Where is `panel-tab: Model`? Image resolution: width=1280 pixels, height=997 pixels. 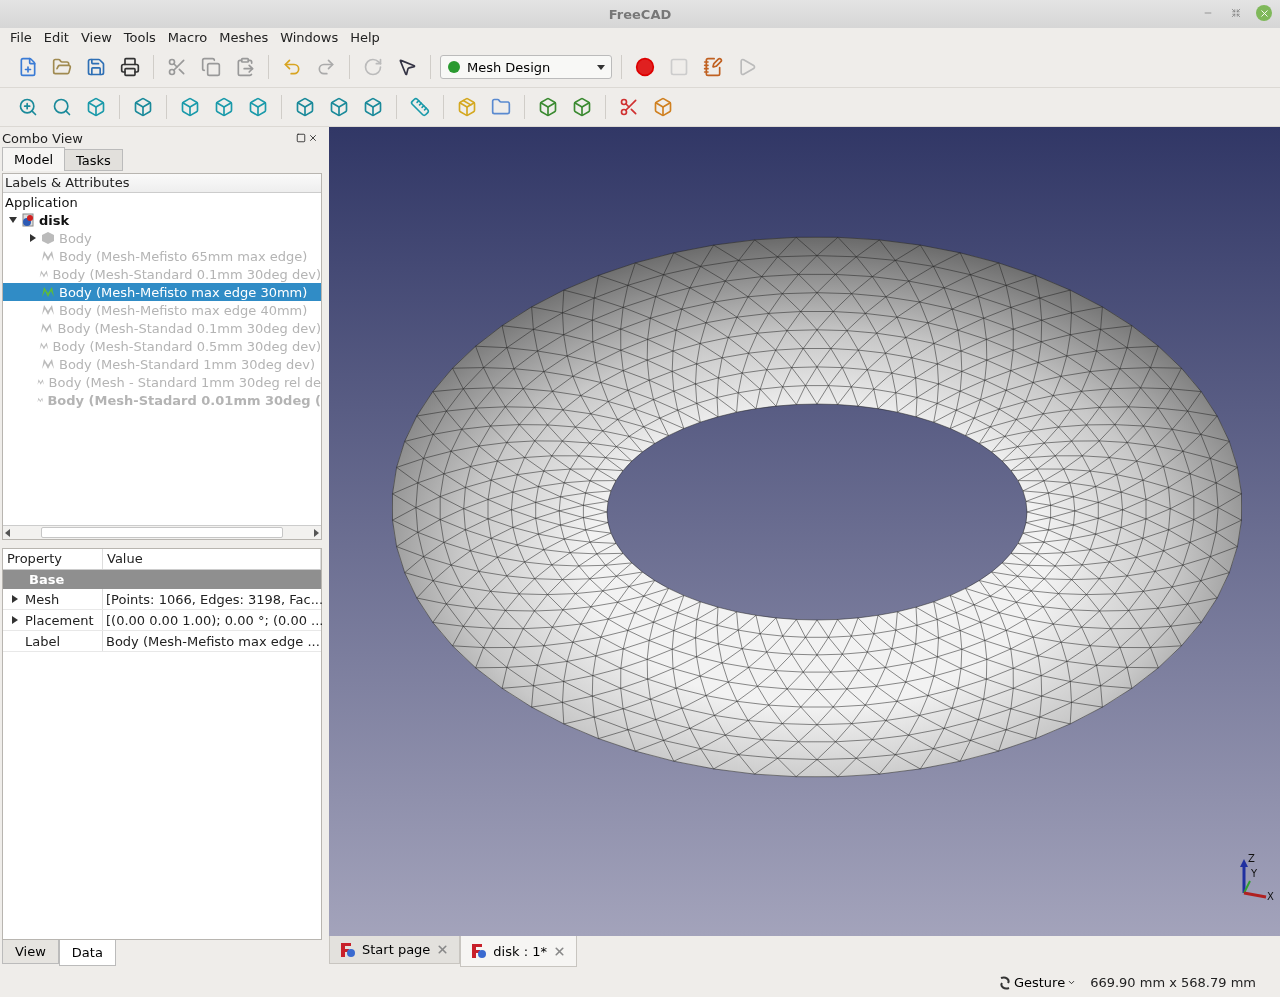
panel-tab: Model is located at coordinates (34, 159).